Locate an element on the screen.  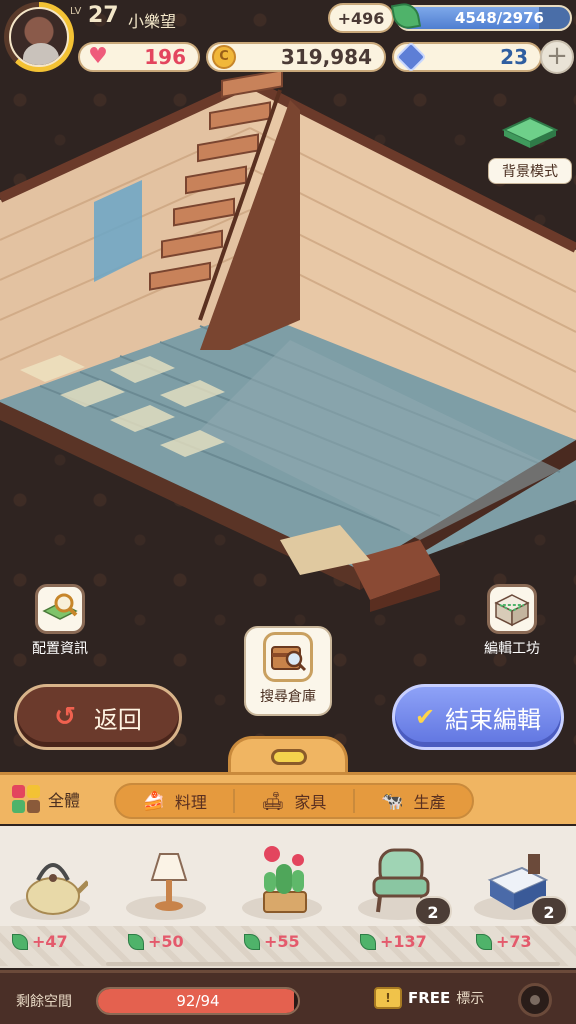
tab-production-label: 生產 is located at coordinates (429, 802).